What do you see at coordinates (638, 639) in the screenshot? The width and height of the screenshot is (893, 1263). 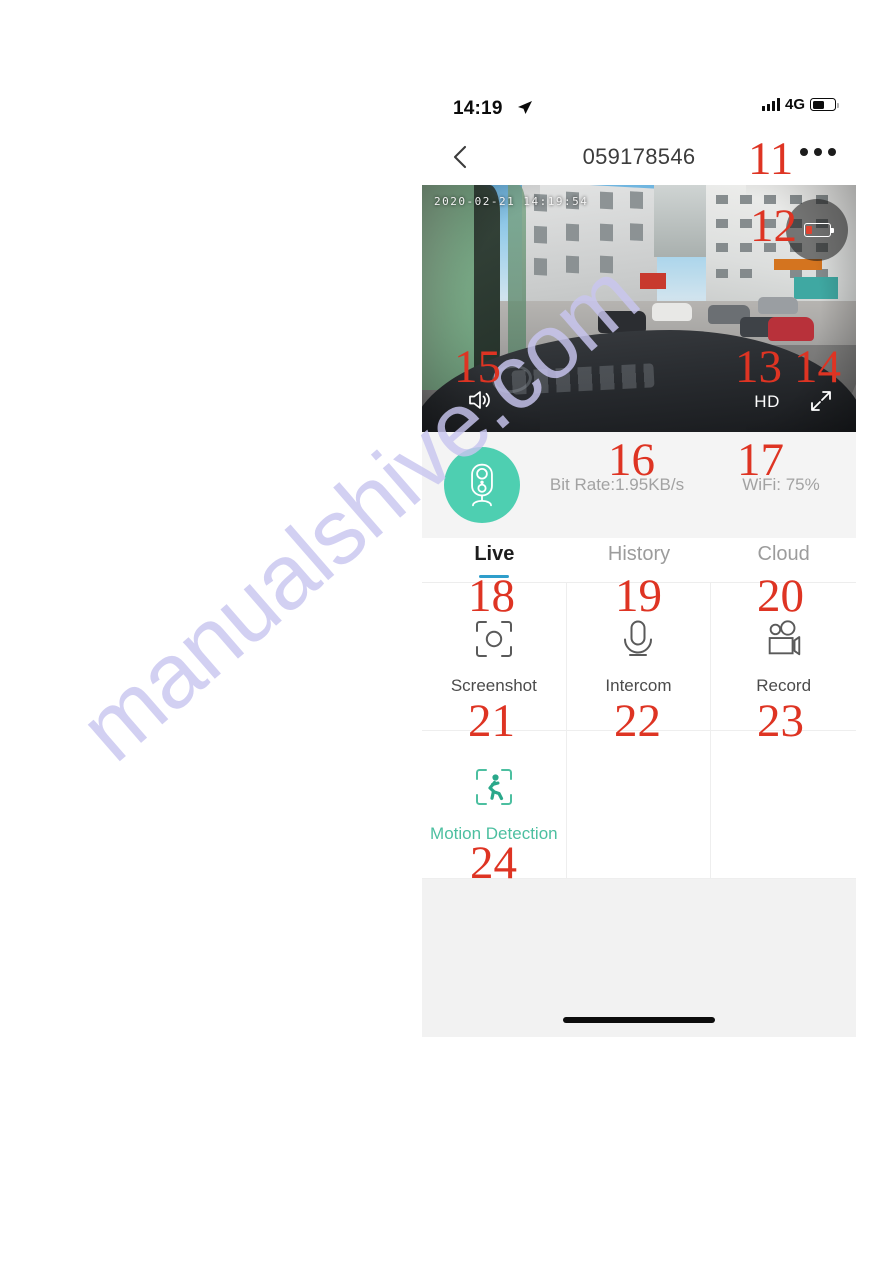 I see `microphone-icon` at bounding box center [638, 639].